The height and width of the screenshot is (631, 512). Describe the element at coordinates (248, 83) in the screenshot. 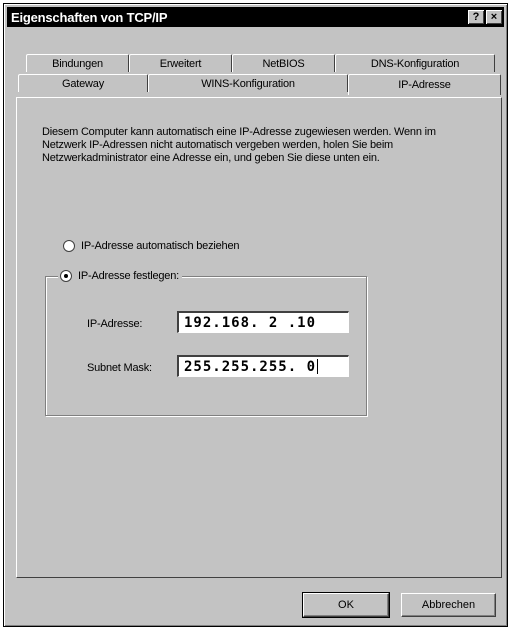

I see `tab-wins-konfiguration: WINS-Konfiguration` at that location.